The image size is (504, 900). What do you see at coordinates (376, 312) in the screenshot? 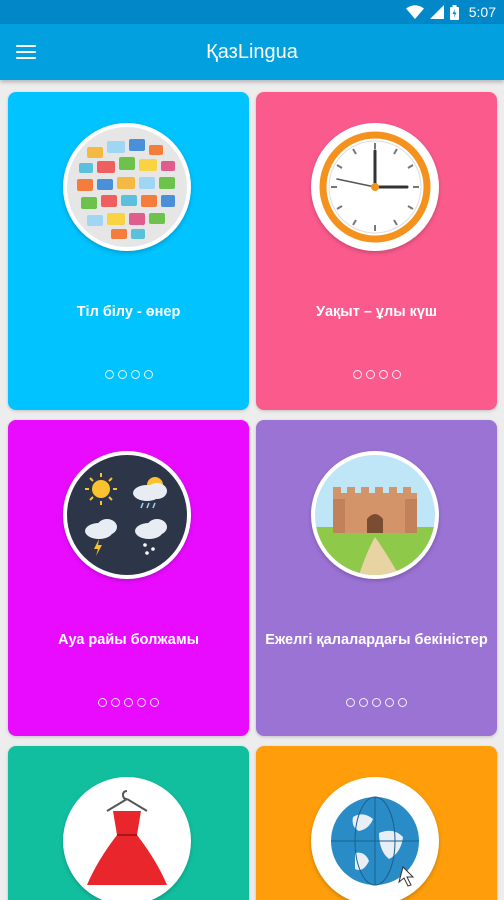
I see `card-title: Уақыт – ұлы күш` at bounding box center [376, 312].